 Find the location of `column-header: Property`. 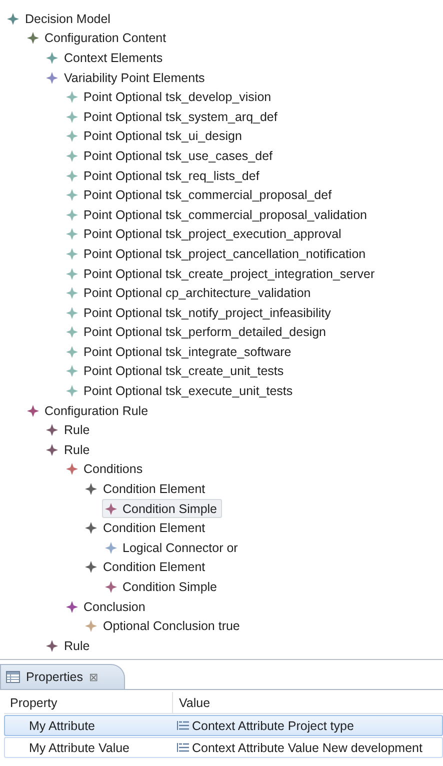

column-header: Property is located at coordinates (88, 702).